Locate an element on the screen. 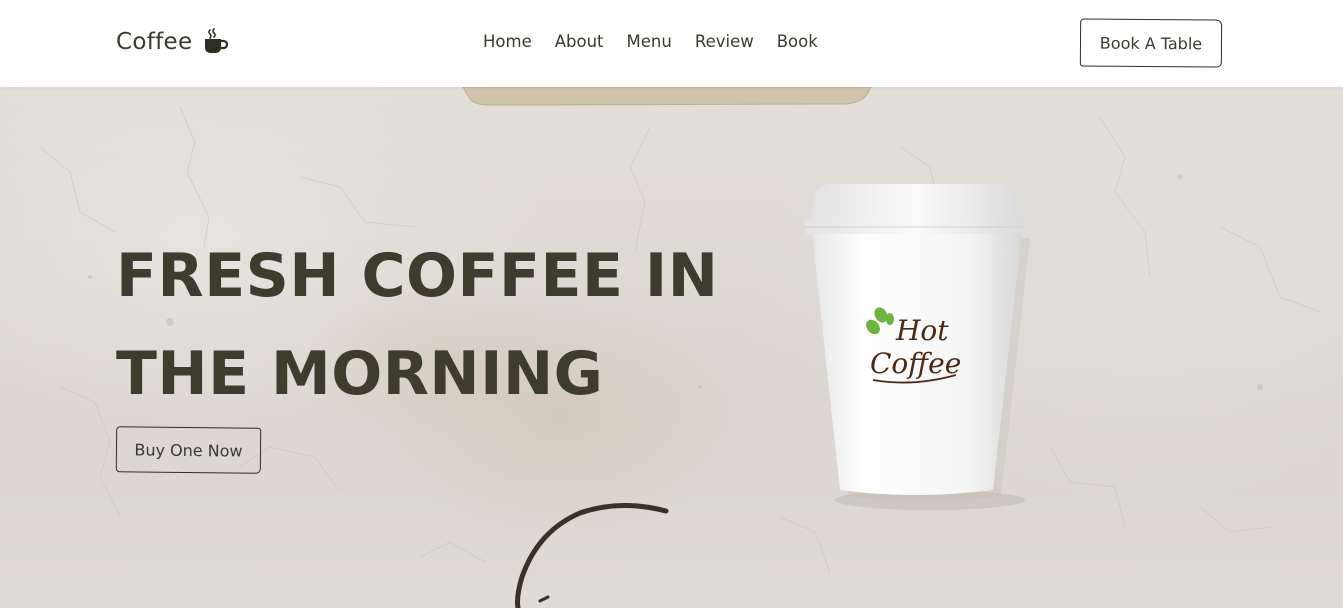 The image size is (1343, 608). buy-one-now-button: Buy One Now is located at coordinates (188, 450).